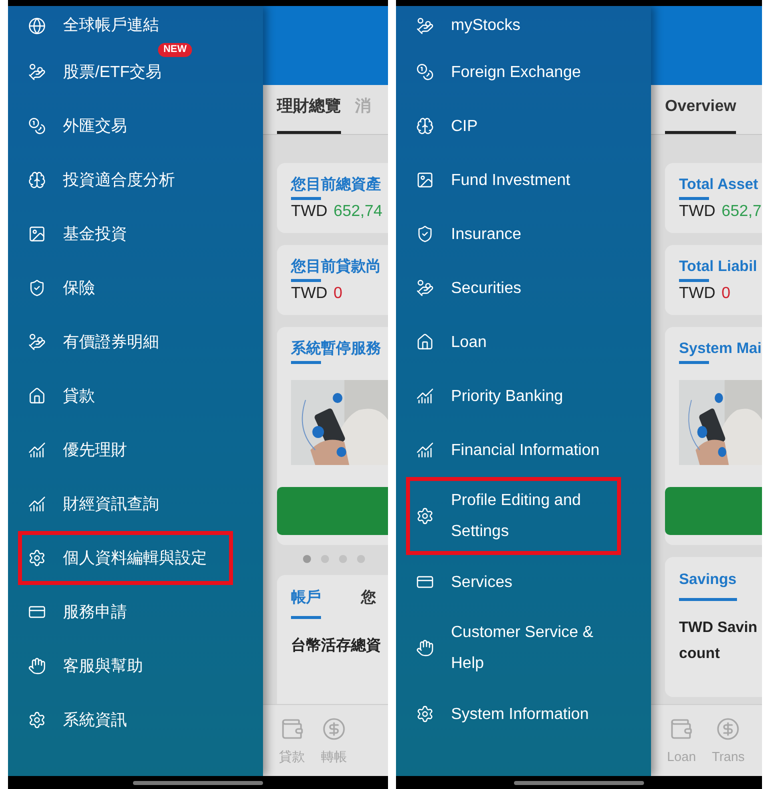 This screenshot has height=789, width=764. I want to click on menu-item: 服務申請, so click(125, 612).